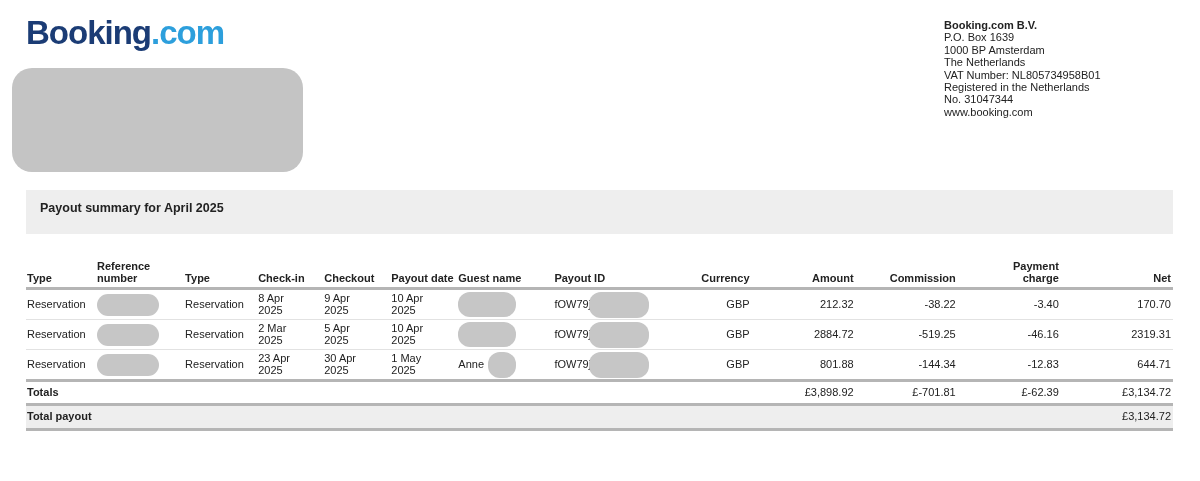 Image resolution: width=1200 pixels, height=481 pixels. What do you see at coordinates (274, 364) in the screenshot?
I see `table-cell-text: 23 Apr 2025` at bounding box center [274, 364].